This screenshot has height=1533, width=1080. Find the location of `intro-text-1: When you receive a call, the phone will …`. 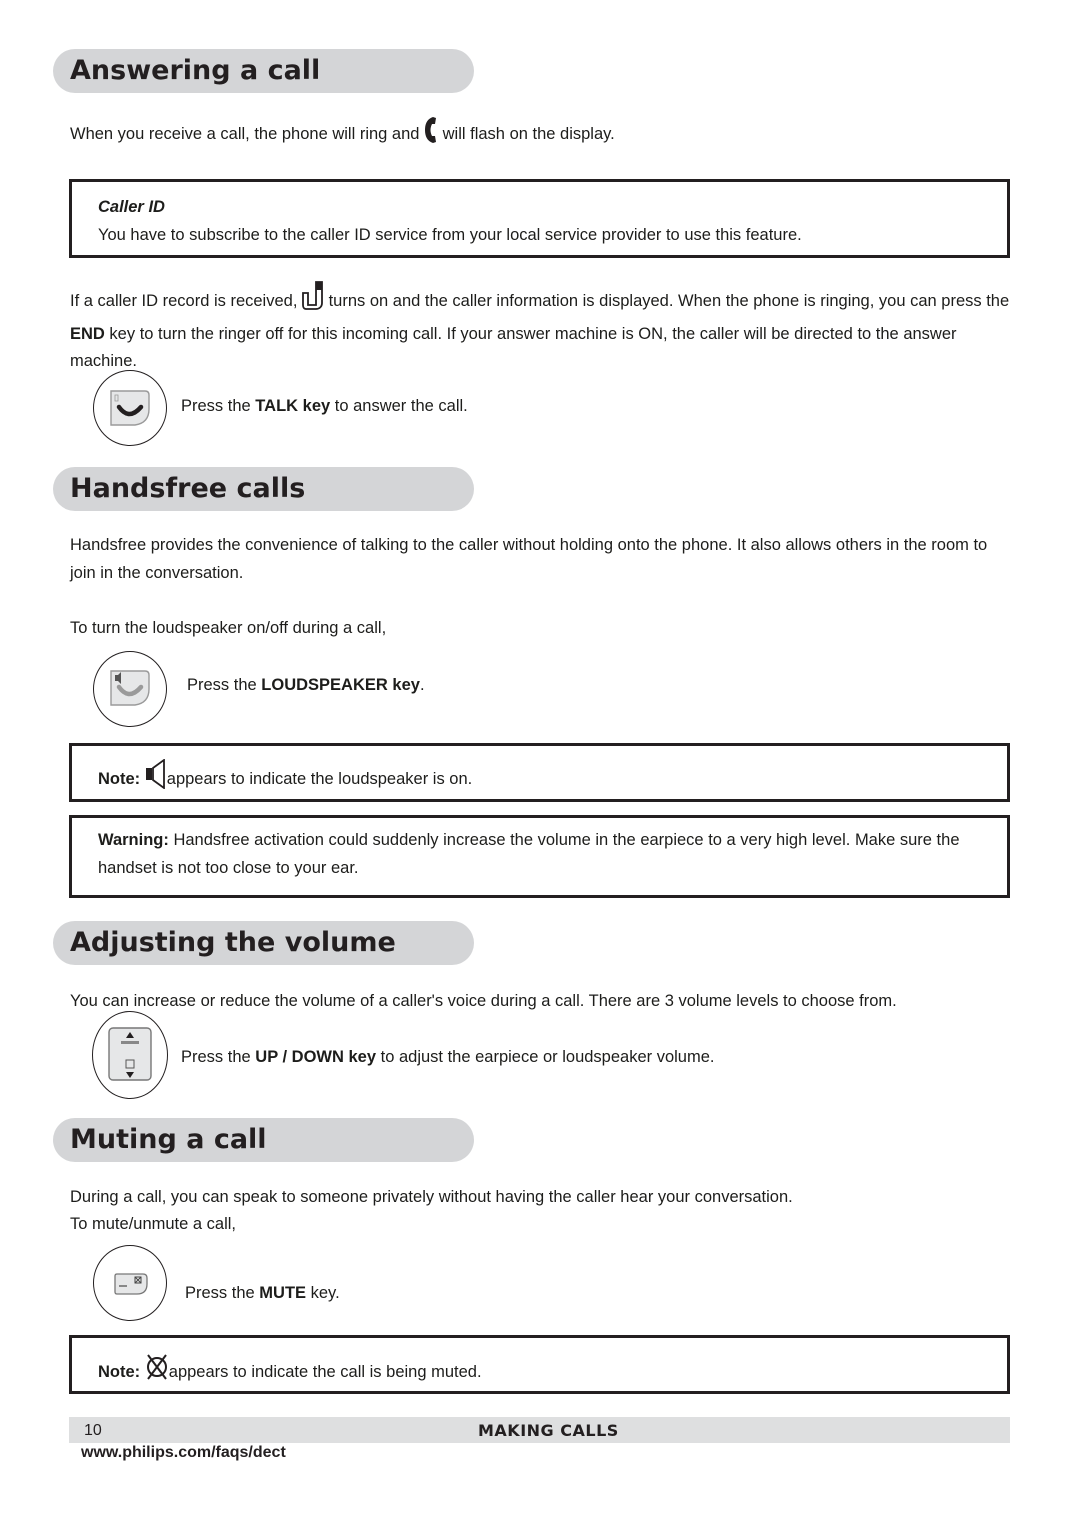

intro-text-1: When you receive a call, the phone will … is located at coordinates (247, 134).